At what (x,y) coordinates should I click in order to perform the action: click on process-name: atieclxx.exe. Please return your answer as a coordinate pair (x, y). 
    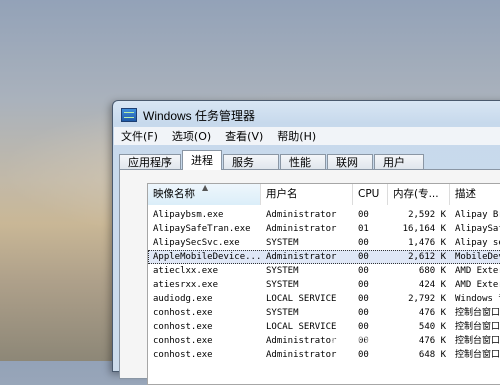
    Looking at the image, I should click on (186, 271).